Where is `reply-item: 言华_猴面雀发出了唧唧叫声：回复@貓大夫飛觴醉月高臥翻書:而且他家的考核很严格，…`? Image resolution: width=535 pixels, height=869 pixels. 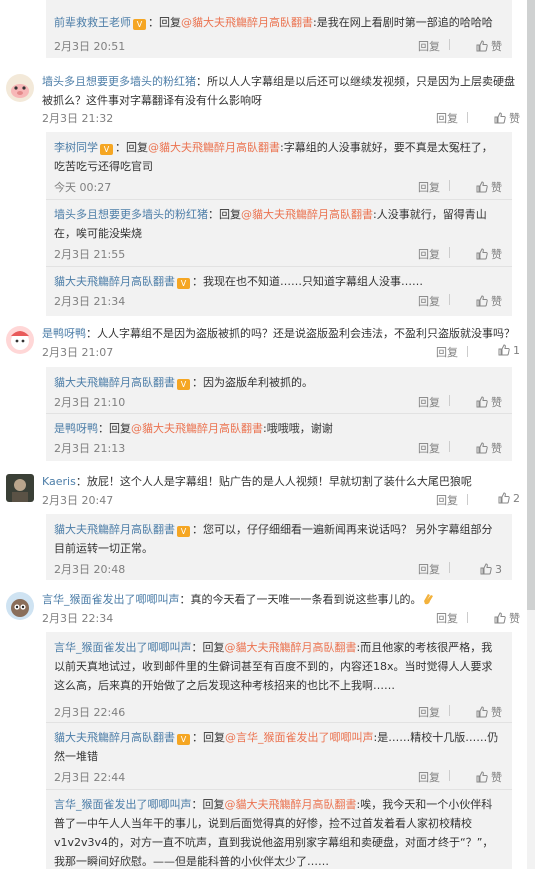
reply-item: 言华_猴面雀发出了唧唧叫声：回复@貓大夫飛觴醉月高臥翻書:而且他家的考核很严格，… is located at coordinates (278, 678).